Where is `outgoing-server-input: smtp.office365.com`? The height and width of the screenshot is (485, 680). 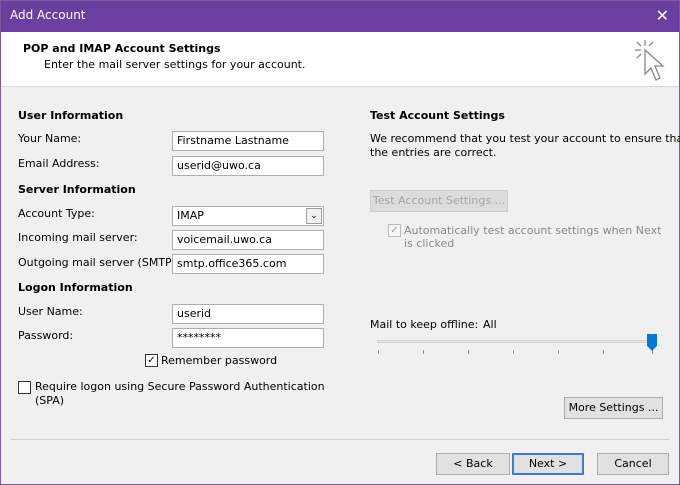
outgoing-server-input: smtp.office365.com is located at coordinates (248, 264).